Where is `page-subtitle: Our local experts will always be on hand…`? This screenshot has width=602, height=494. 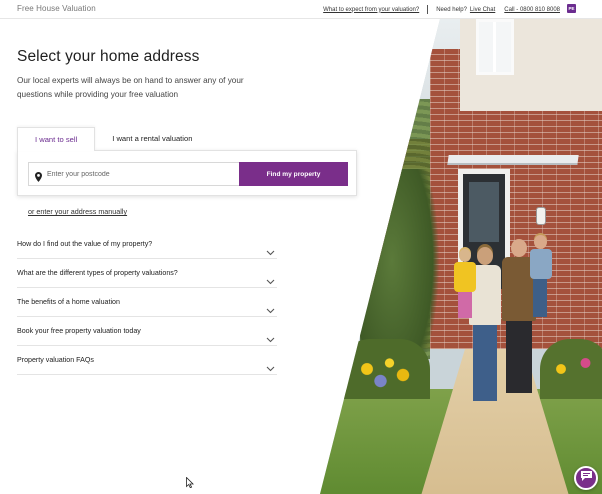 page-subtitle: Our local experts will always be on hand… is located at coordinates (130, 87).